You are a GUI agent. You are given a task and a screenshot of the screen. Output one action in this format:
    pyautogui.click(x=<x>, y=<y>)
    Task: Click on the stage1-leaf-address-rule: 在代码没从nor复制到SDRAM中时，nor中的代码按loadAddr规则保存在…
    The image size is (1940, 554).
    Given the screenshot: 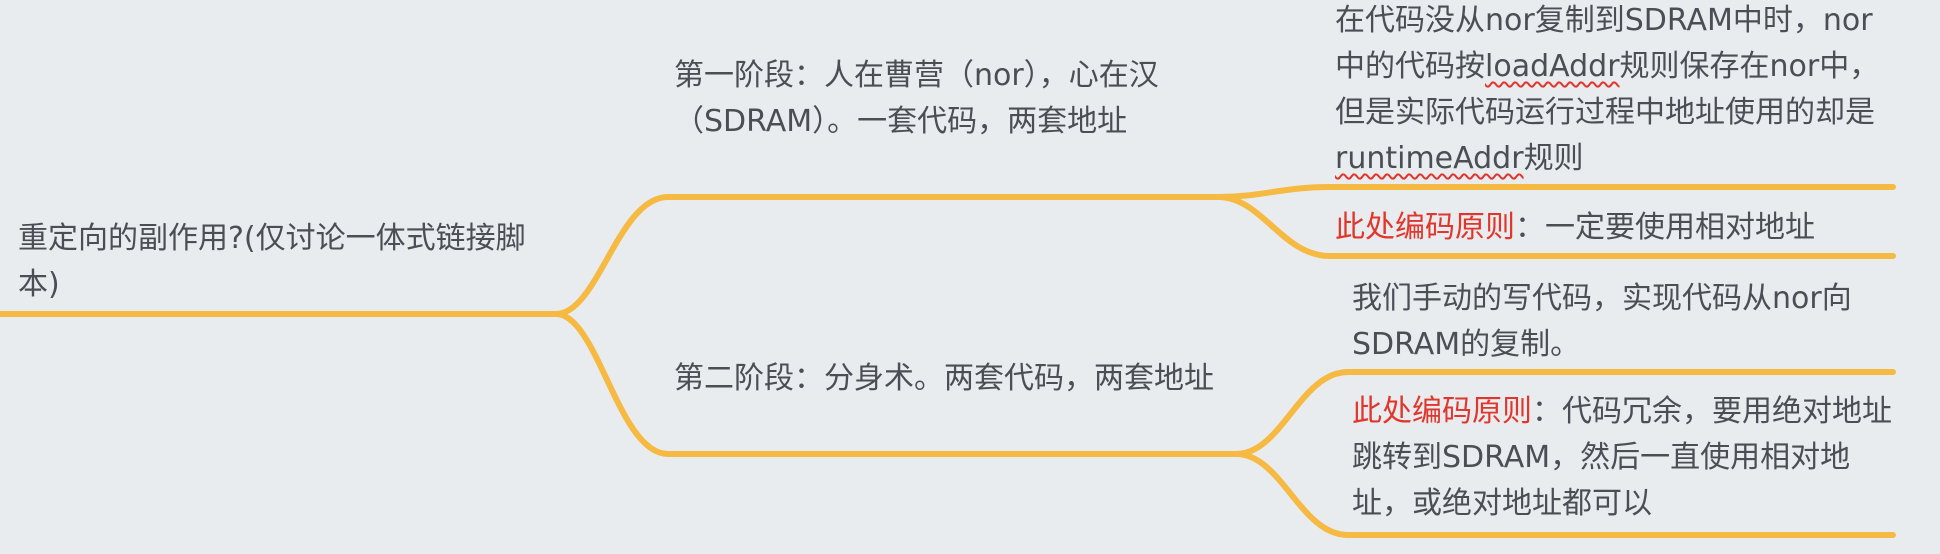 What is the action you would take?
    pyautogui.click(x=1615, y=91)
    